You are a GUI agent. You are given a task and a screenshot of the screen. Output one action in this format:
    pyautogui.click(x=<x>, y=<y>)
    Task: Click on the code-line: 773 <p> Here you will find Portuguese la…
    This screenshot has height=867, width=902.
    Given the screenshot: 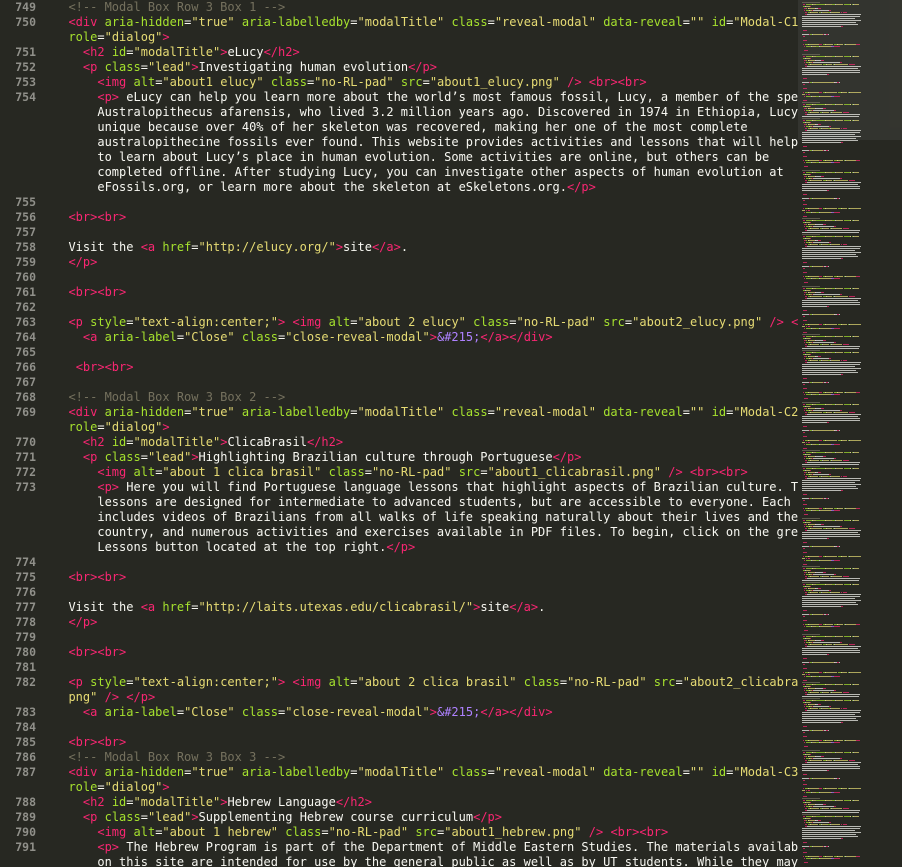 What is the action you would take?
    pyautogui.click(x=399, y=517)
    